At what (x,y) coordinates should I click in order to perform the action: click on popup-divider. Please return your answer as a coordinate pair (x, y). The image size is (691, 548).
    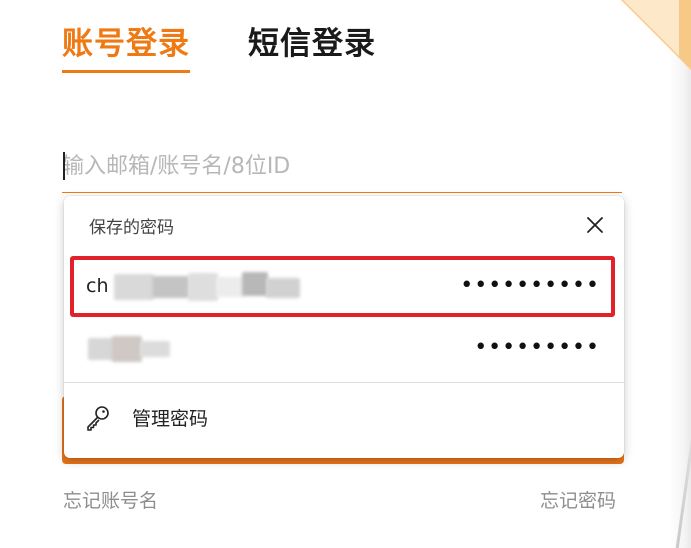
    Looking at the image, I should click on (344, 382).